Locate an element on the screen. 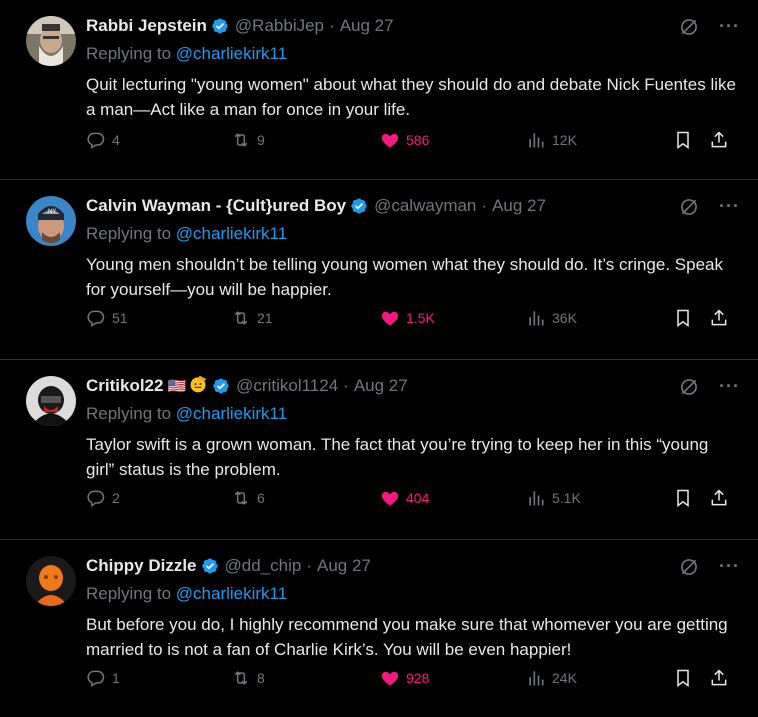 The image size is (758, 717). handle: @RabbiJep is located at coordinates (279, 26).